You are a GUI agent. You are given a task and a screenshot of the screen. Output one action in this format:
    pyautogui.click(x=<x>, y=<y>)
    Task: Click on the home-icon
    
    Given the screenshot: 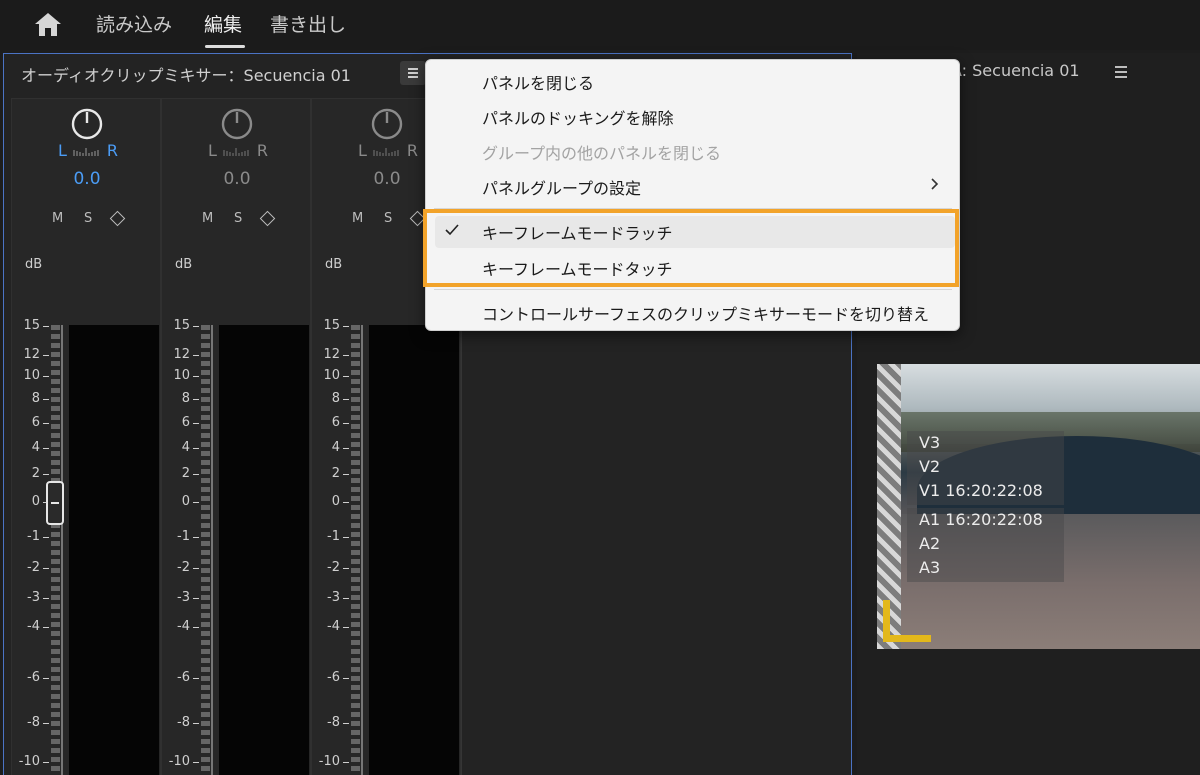 What is the action you would take?
    pyautogui.click(x=48, y=24)
    